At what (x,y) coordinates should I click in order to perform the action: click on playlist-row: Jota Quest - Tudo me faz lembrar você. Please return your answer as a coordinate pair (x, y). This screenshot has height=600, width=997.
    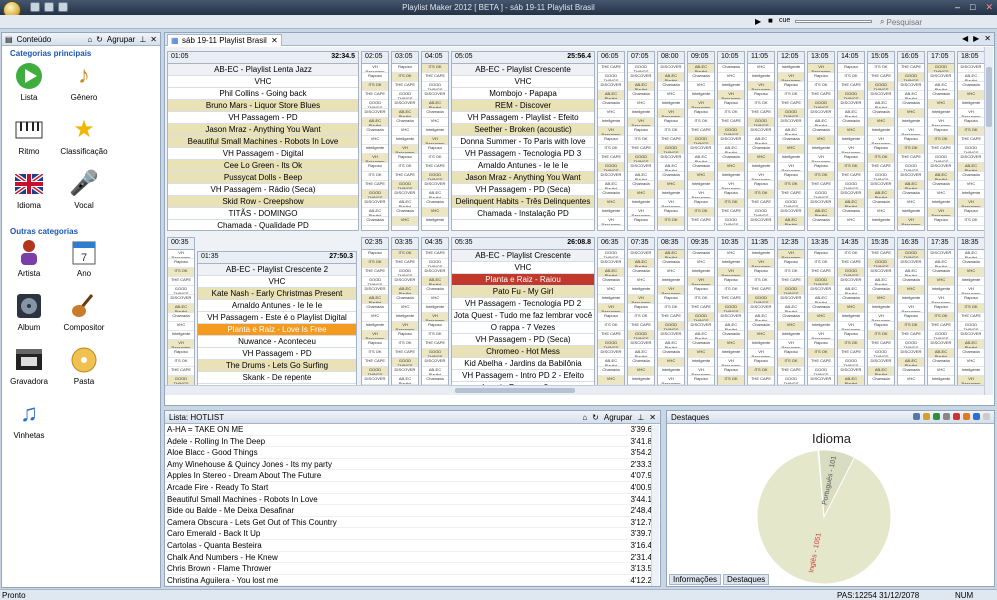
    Looking at the image, I should click on (523, 316).